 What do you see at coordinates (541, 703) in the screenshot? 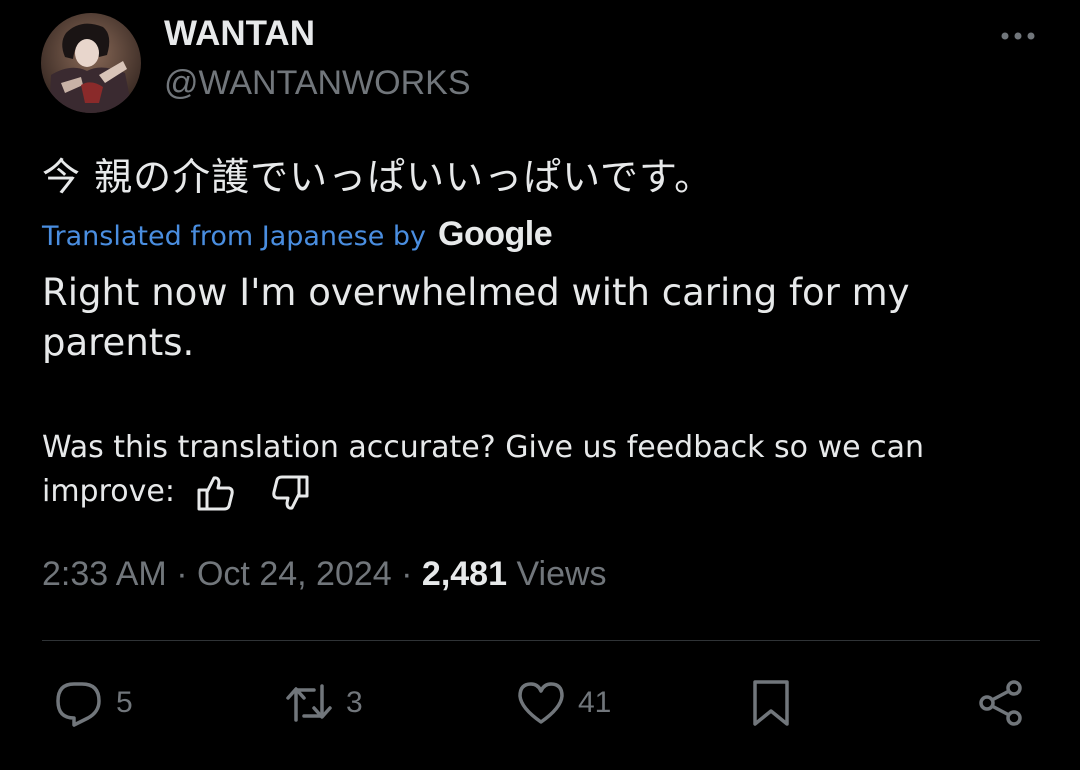
I see `heart-icon` at bounding box center [541, 703].